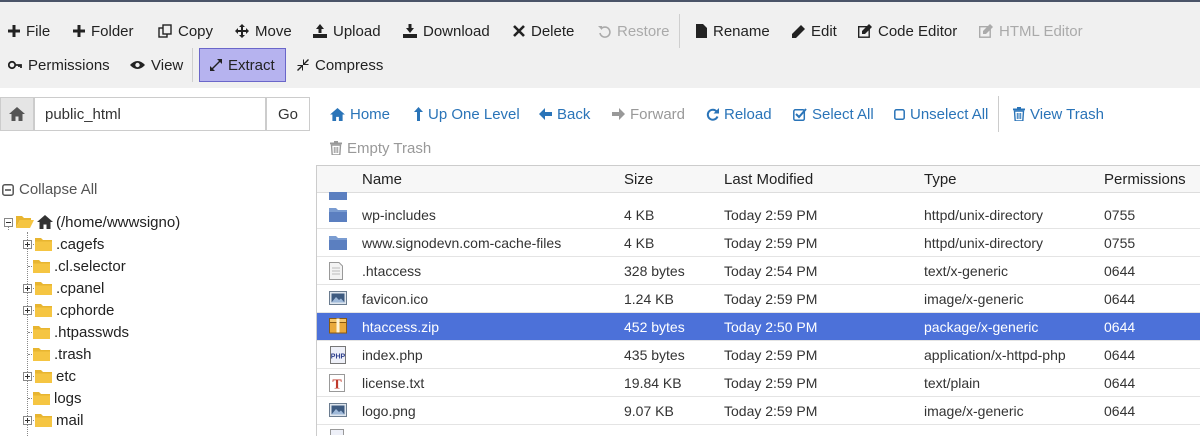 This screenshot has height=436, width=1200. I want to click on column-header-permissions: Permissions, so click(1145, 179).